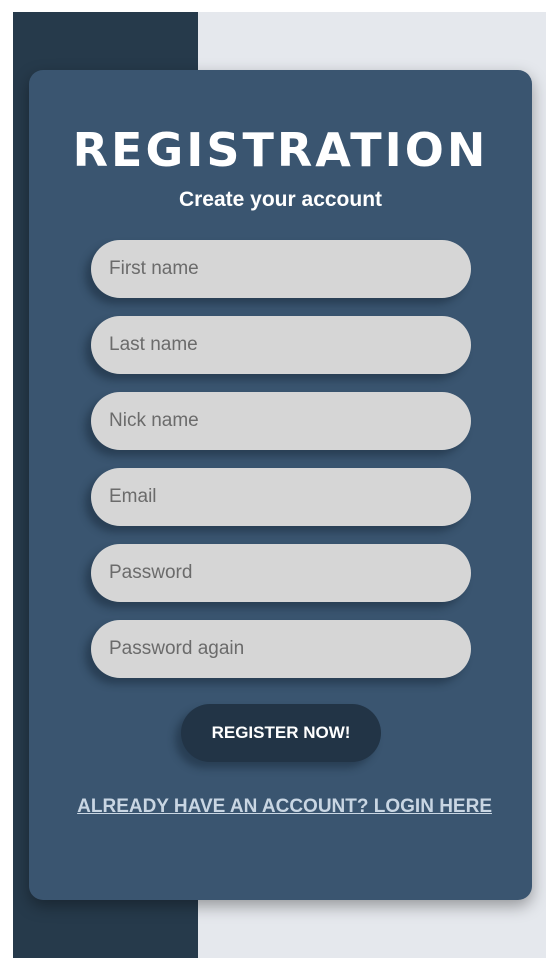  I want to click on nick-name-input, so click(281, 421).